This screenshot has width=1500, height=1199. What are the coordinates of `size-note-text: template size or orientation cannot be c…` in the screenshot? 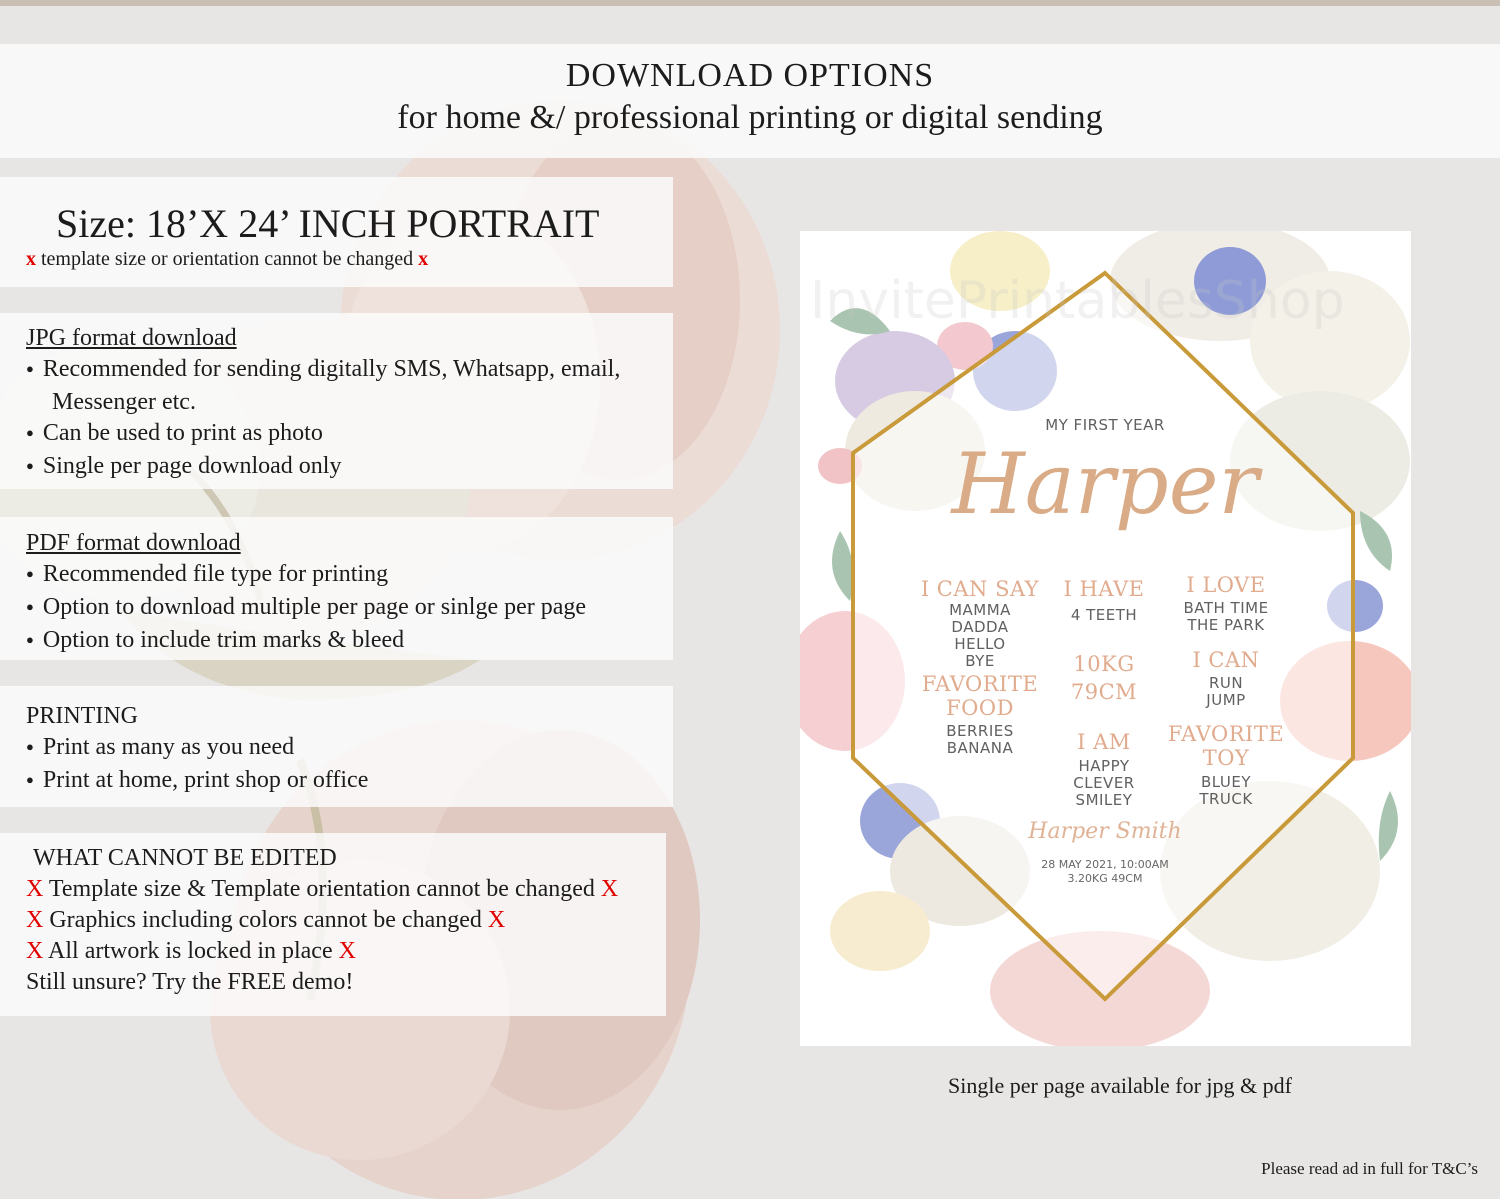 It's located at (227, 259).